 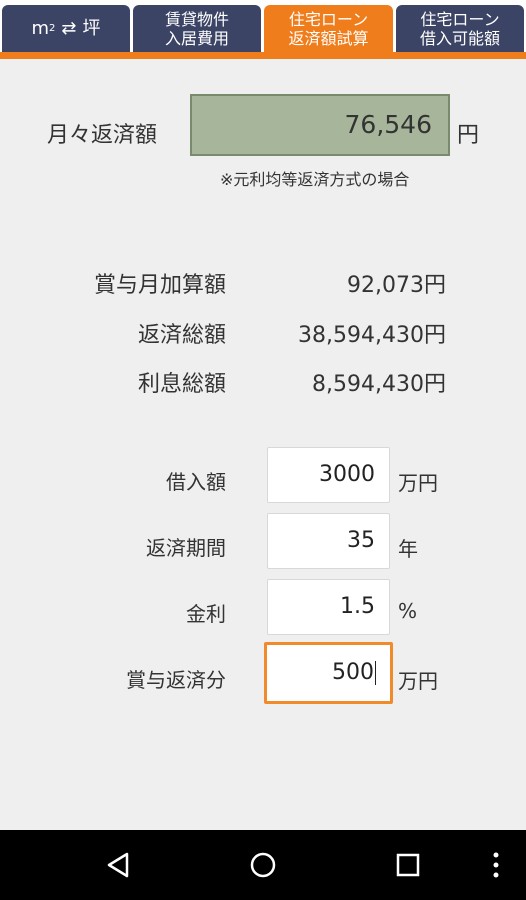 What do you see at coordinates (52, 28) in the screenshot?
I see `unit-sup-text: 2` at bounding box center [52, 28].